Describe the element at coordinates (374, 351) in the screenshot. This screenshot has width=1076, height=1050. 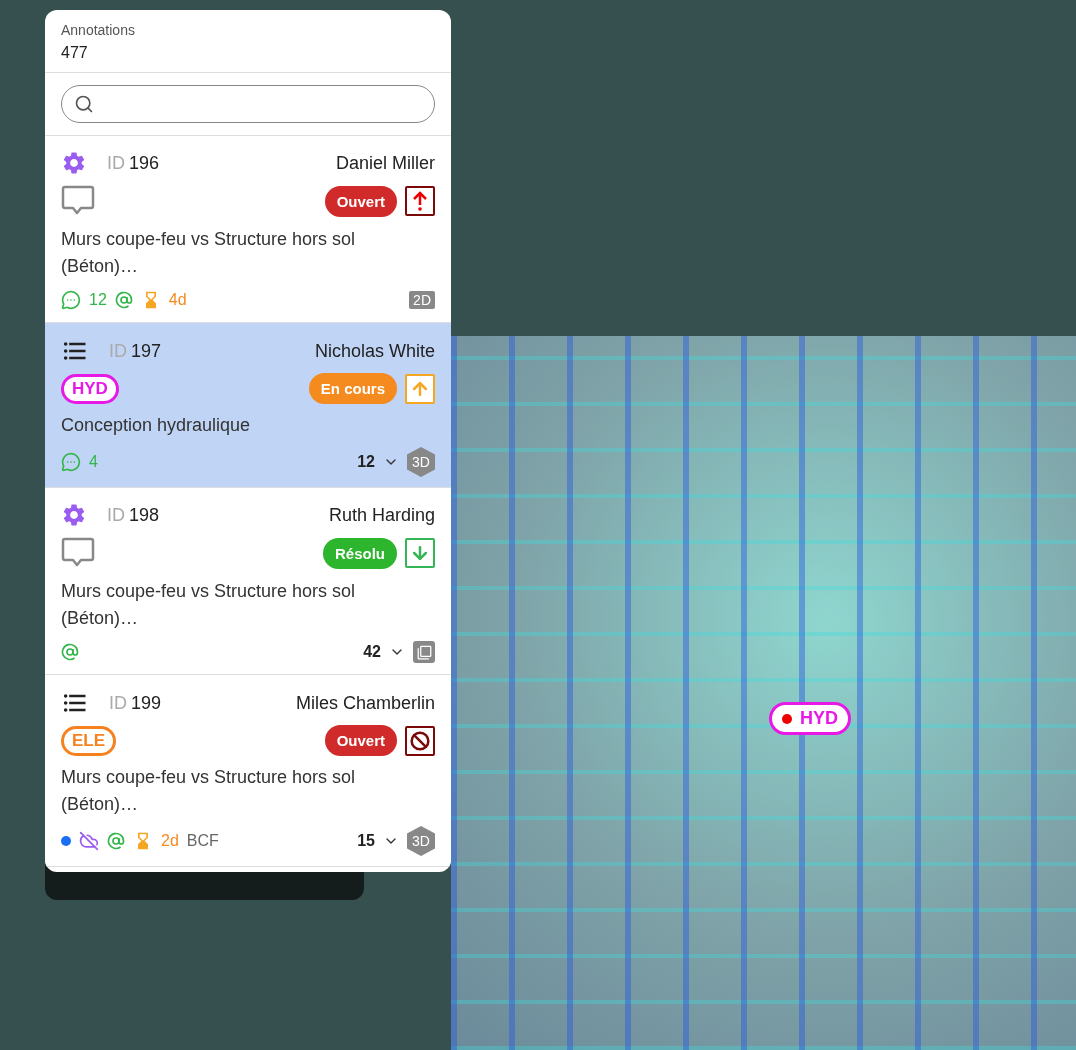
I see `author-name: Nicholas White` at that location.